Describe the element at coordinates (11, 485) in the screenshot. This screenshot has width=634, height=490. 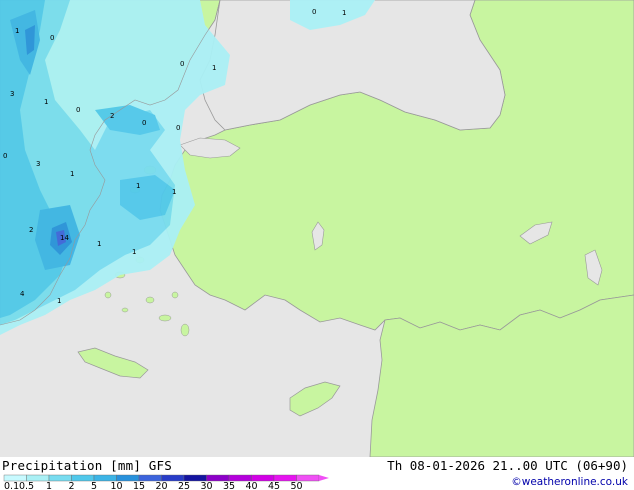
I see `legend-tick-label: 0.1` at that location.